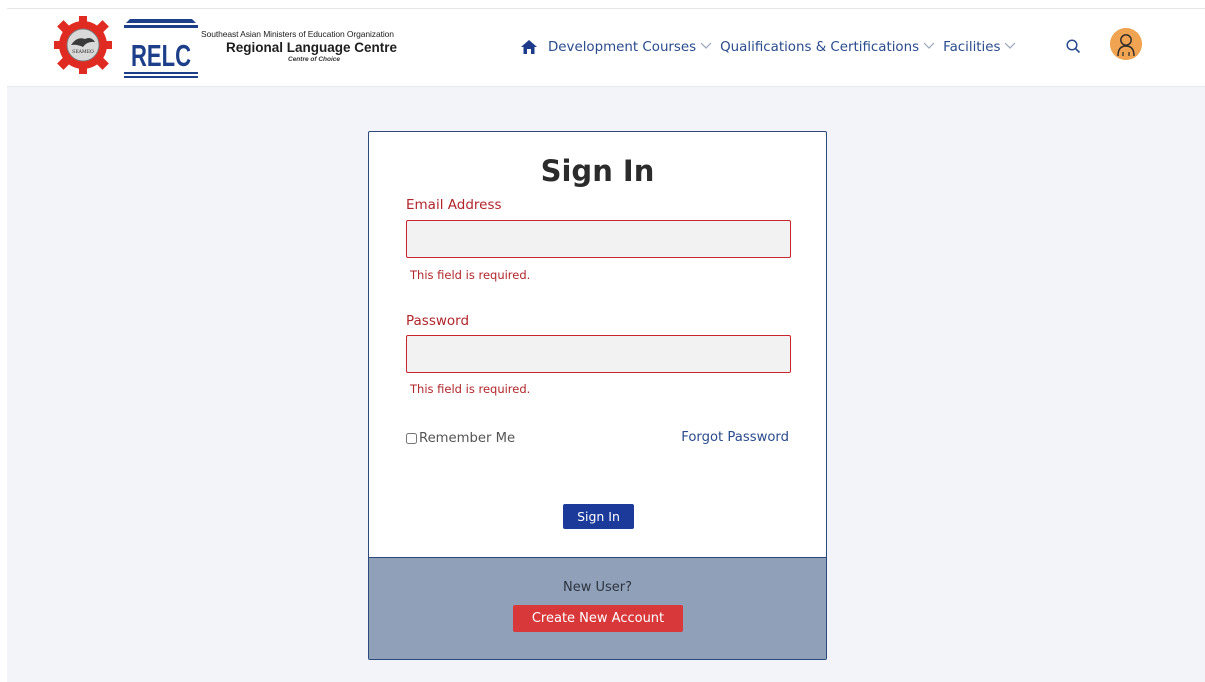 The height and width of the screenshot is (682, 1205). I want to click on nav-item-label: Facilities, so click(972, 47).